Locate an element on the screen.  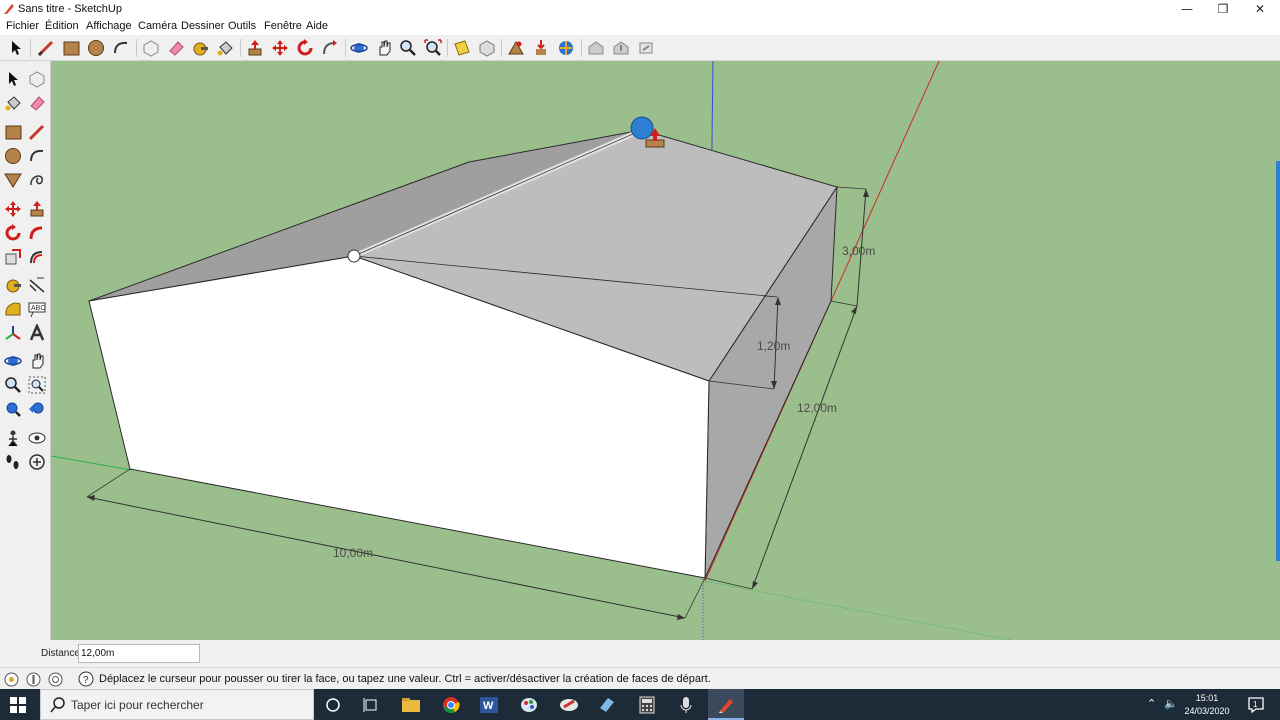
notification-count: 1 is located at coordinates (1255, 704).